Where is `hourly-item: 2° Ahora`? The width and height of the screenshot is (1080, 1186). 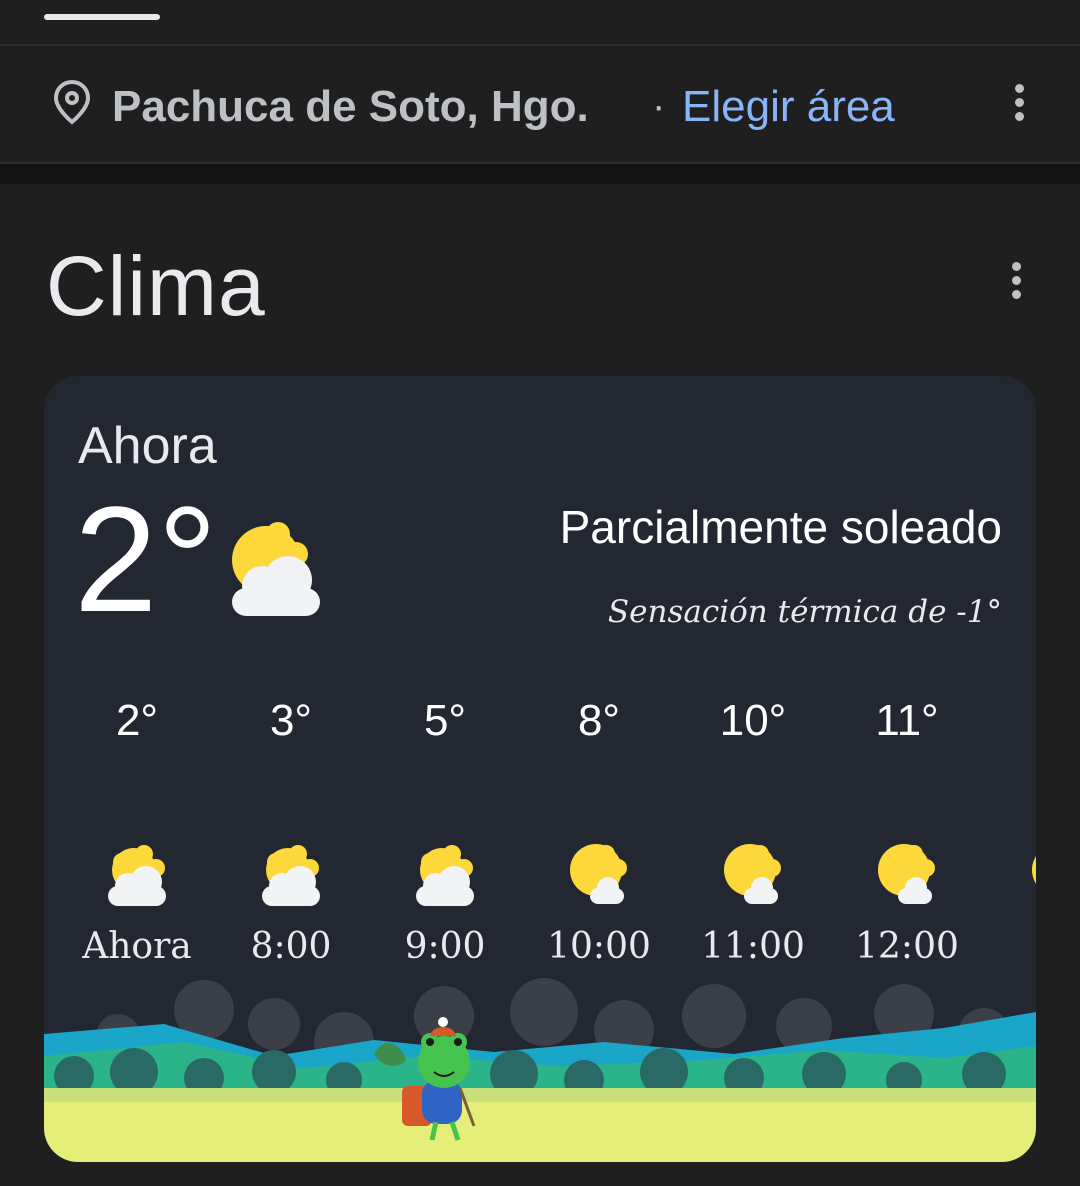
hourly-item: 2° Ahora is located at coordinates (137, 831).